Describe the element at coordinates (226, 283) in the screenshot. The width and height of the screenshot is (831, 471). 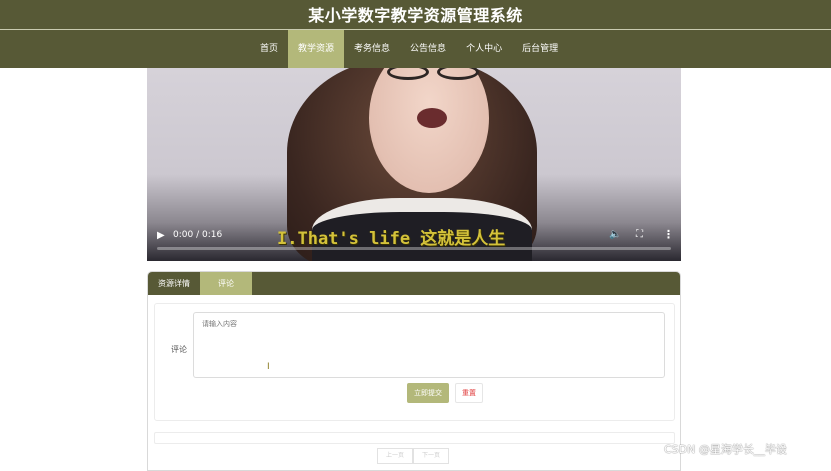
I see `tab-comments: 评论` at that location.